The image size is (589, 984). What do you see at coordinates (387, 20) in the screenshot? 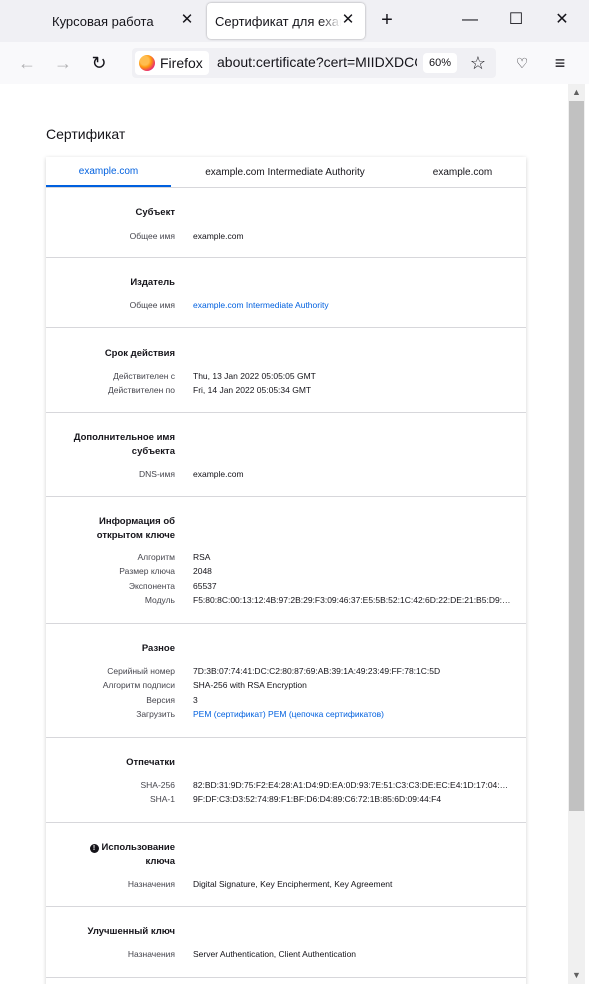
I see `new-tab-button: +` at bounding box center [387, 20].